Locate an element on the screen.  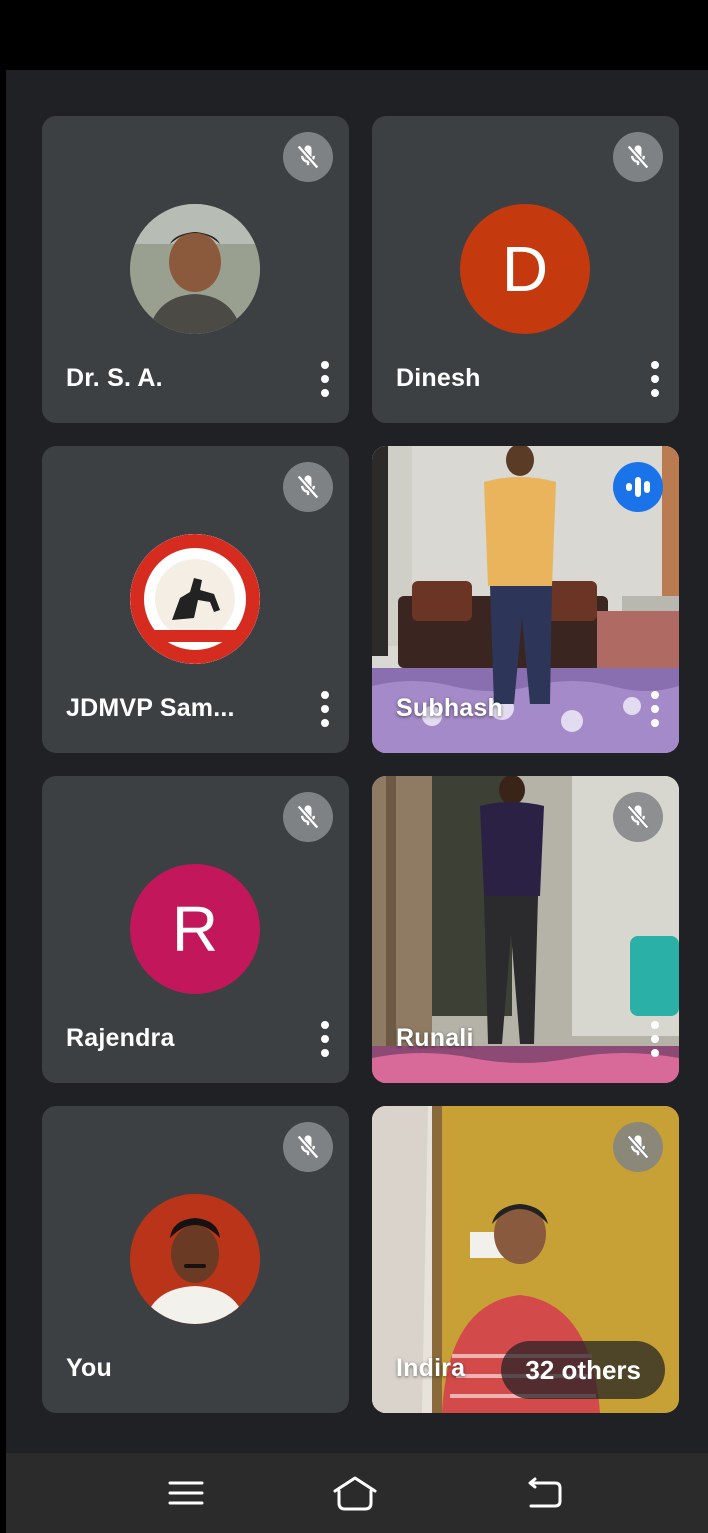
participant-name: Subhash is located at coordinates (449, 708).